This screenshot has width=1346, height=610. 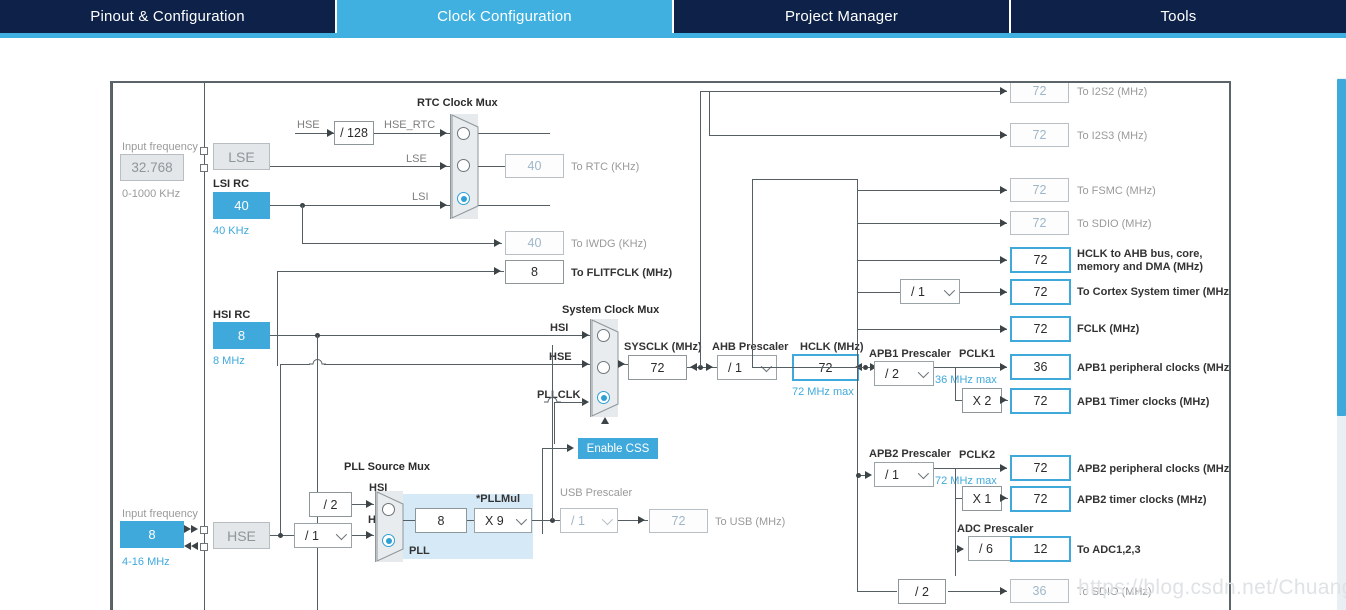 I want to click on system-clock-mux, so click(x=604, y=368).